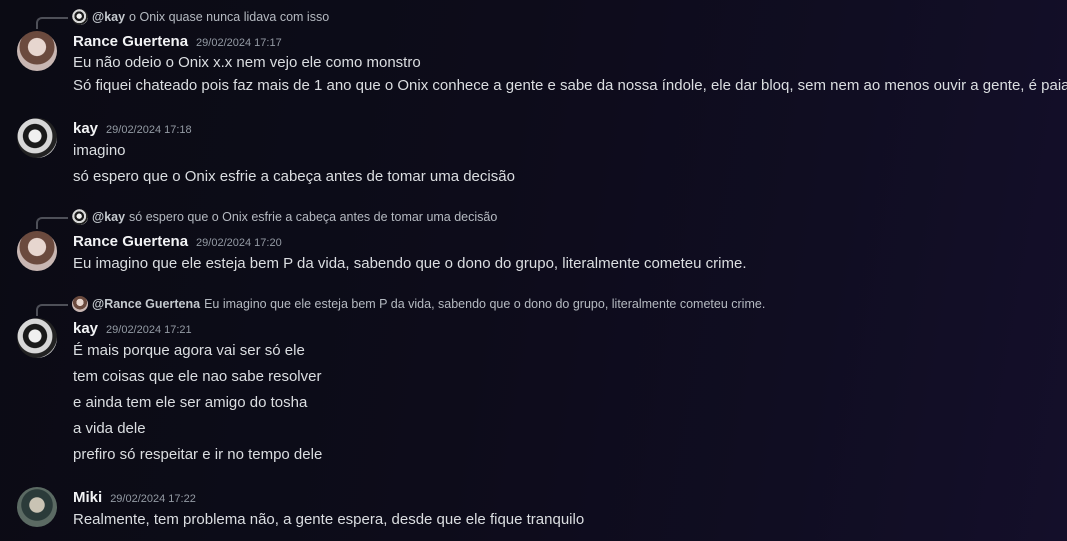 The width and height of the screenshot is (1067, 541). I want to click on message-header: Rance Guertena 29/02/2024 17:20, so click(177, 243).